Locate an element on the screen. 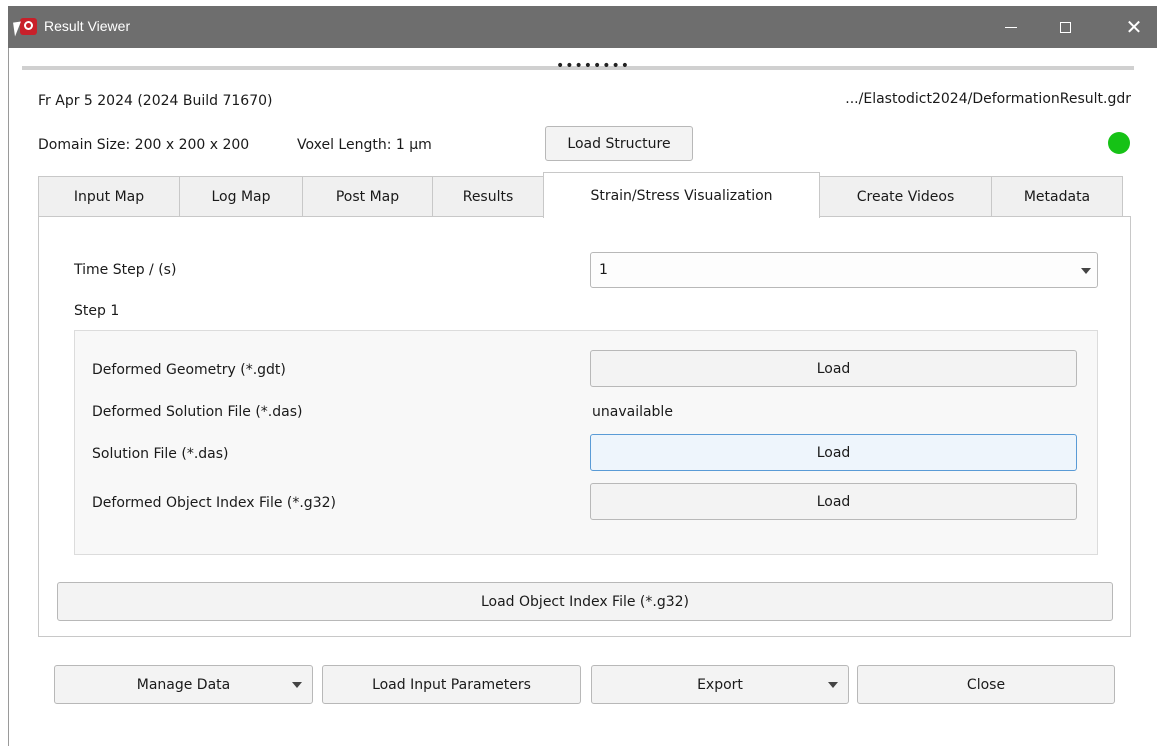  time-step-select: 1 is located at coordinates (844, 270).